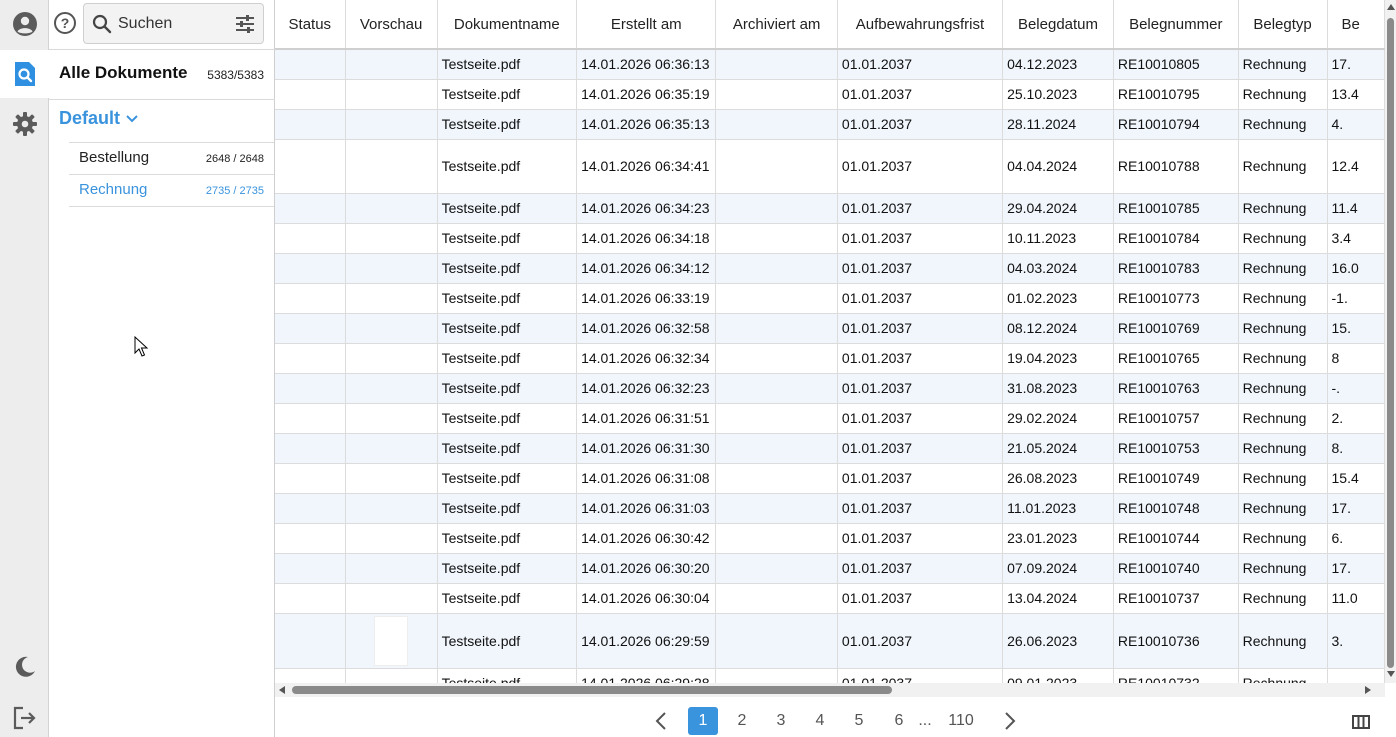 This screenshot has height=737, width=1396. I want to click on search-input, so click(173, 24).